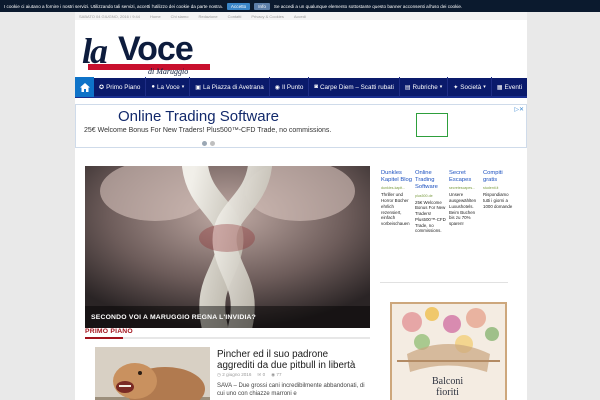 This screenshot has width=600, height=400. I want to click on section-heading-primo-piano: PRIMO PIANO, so click(109, 331).